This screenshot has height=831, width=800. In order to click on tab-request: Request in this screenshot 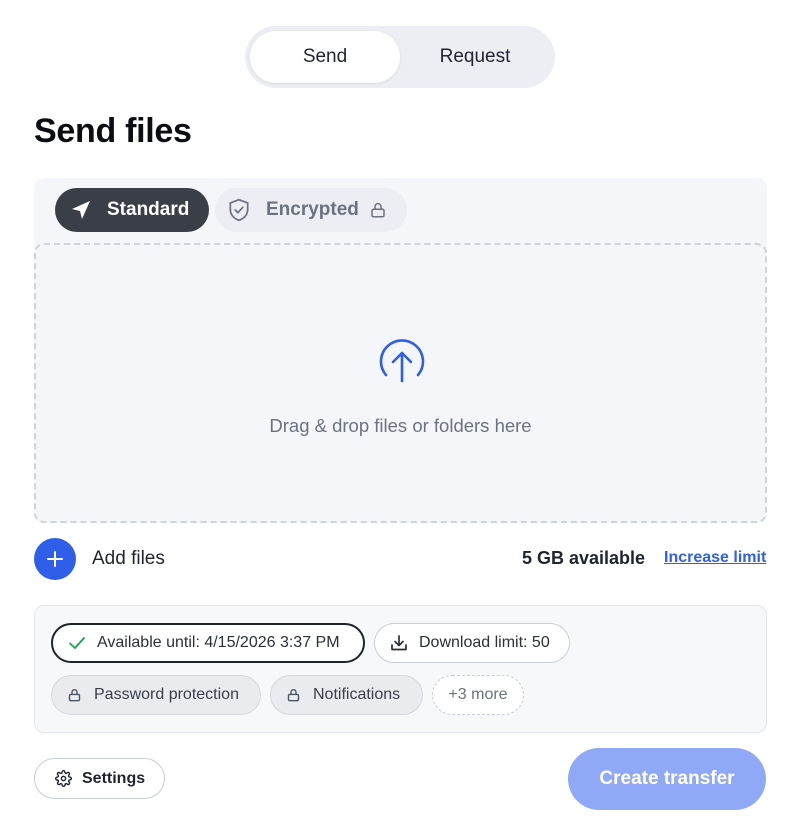, I will do `click(475, 57)`.